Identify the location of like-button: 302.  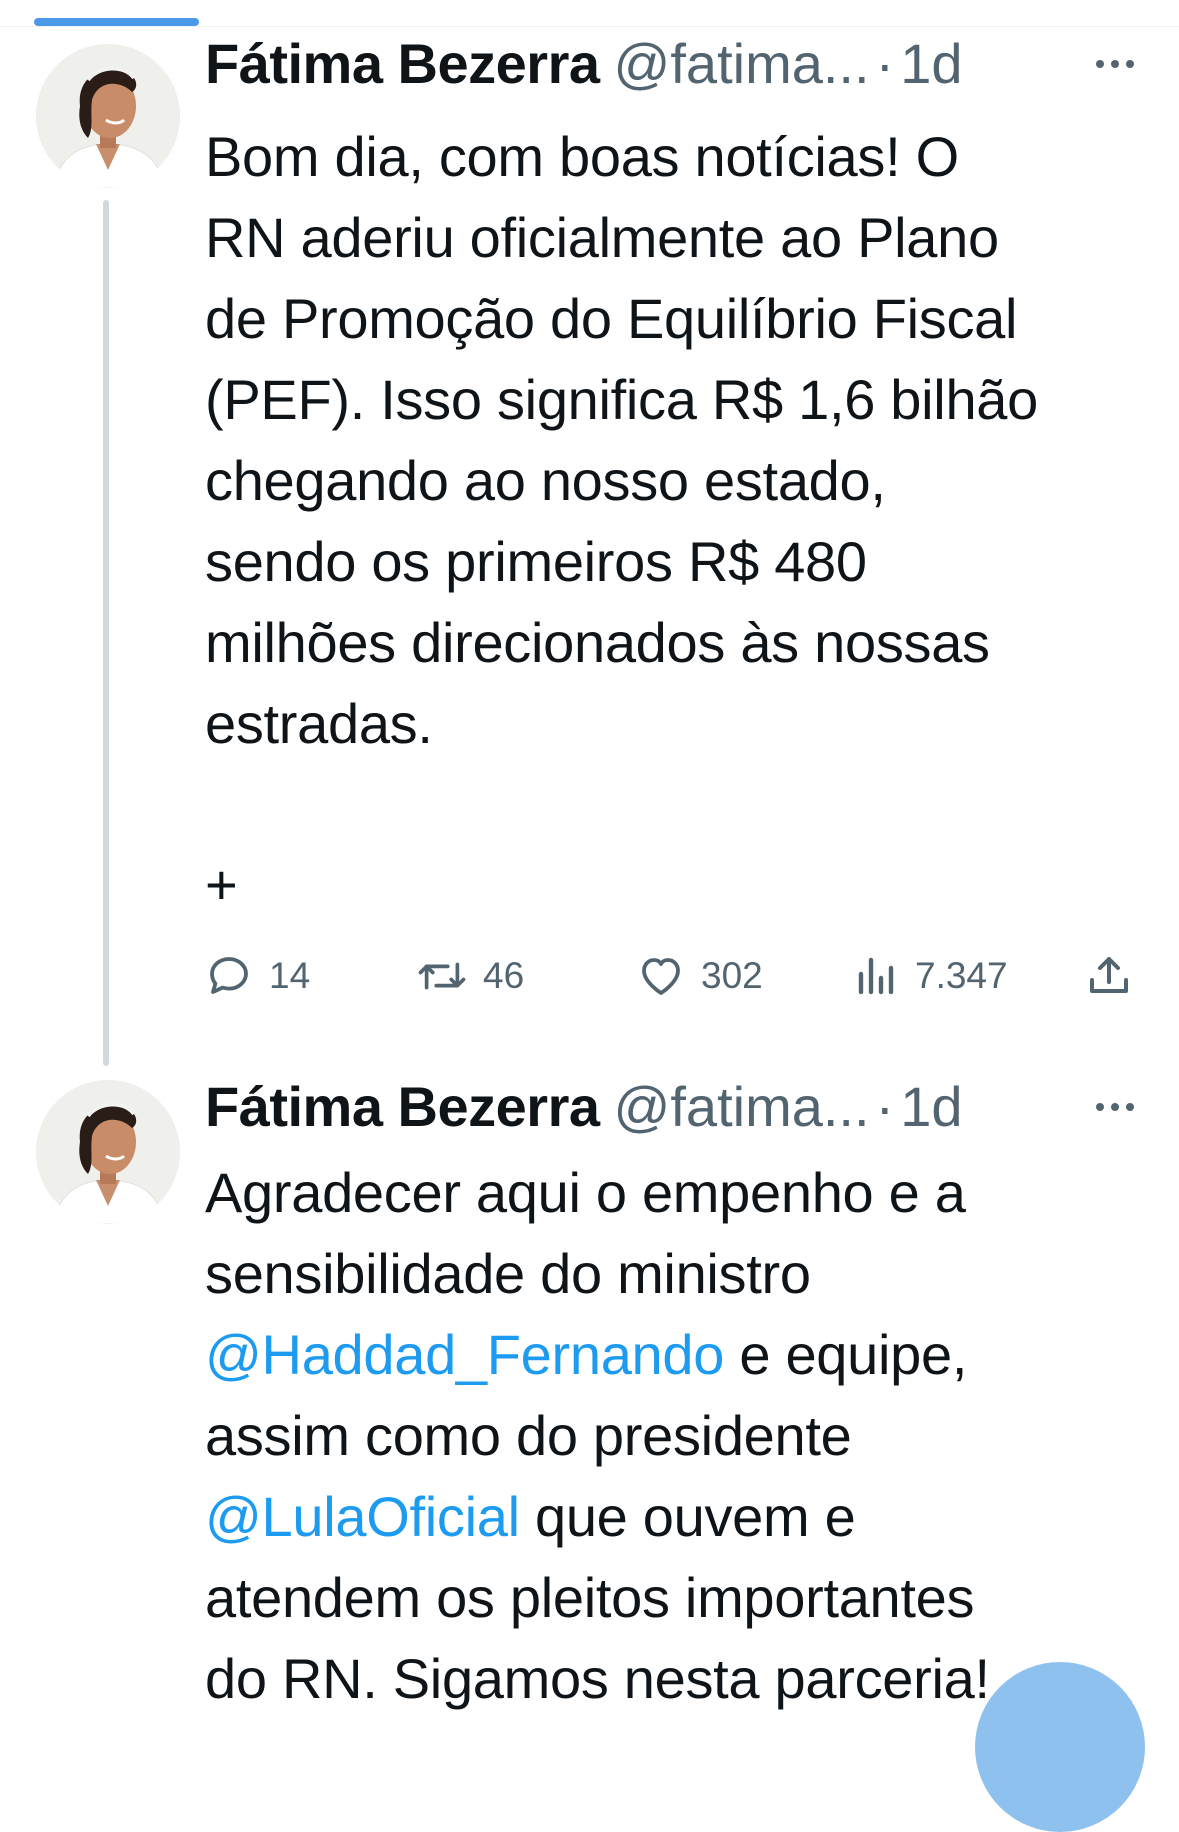
(700, 976).